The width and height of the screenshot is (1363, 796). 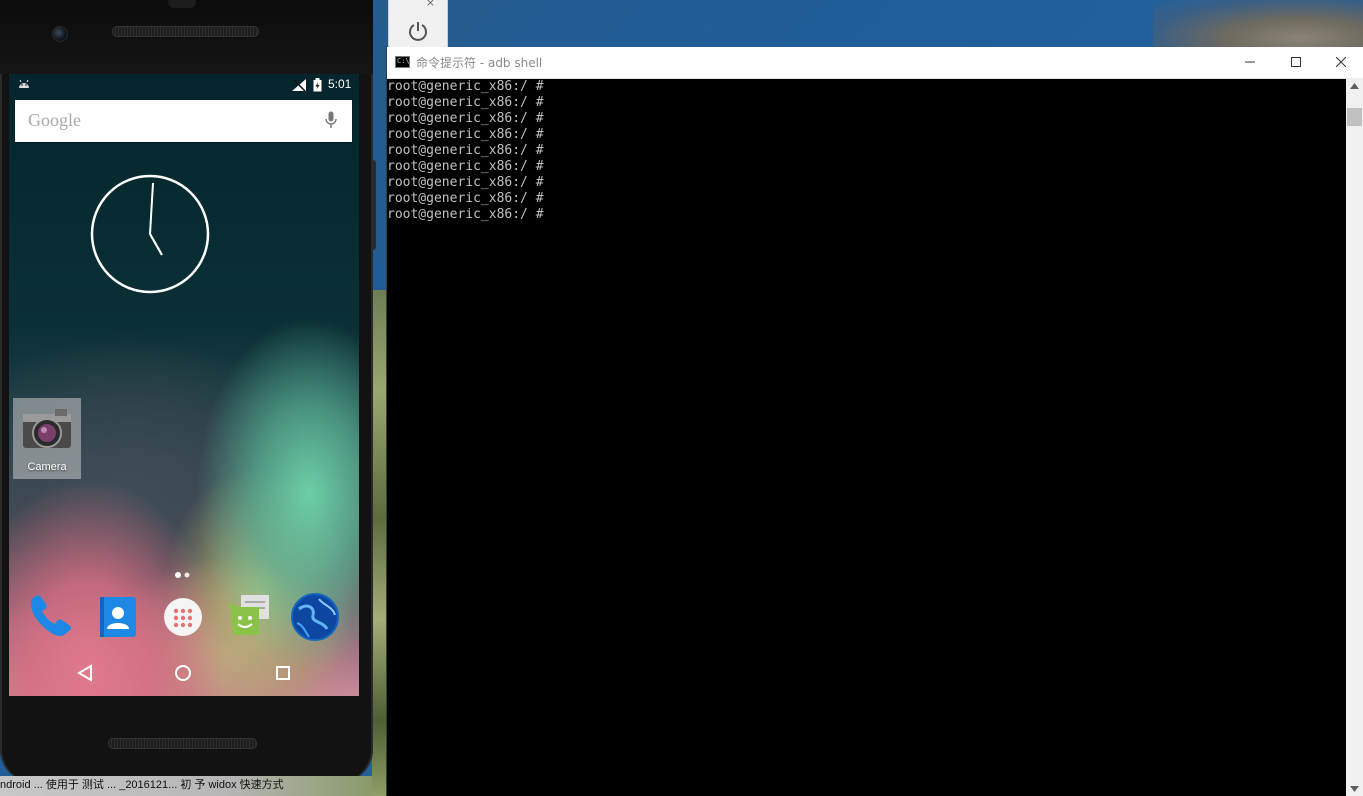 I want to click on app-drawer-icon, so click(x=184, y=616).